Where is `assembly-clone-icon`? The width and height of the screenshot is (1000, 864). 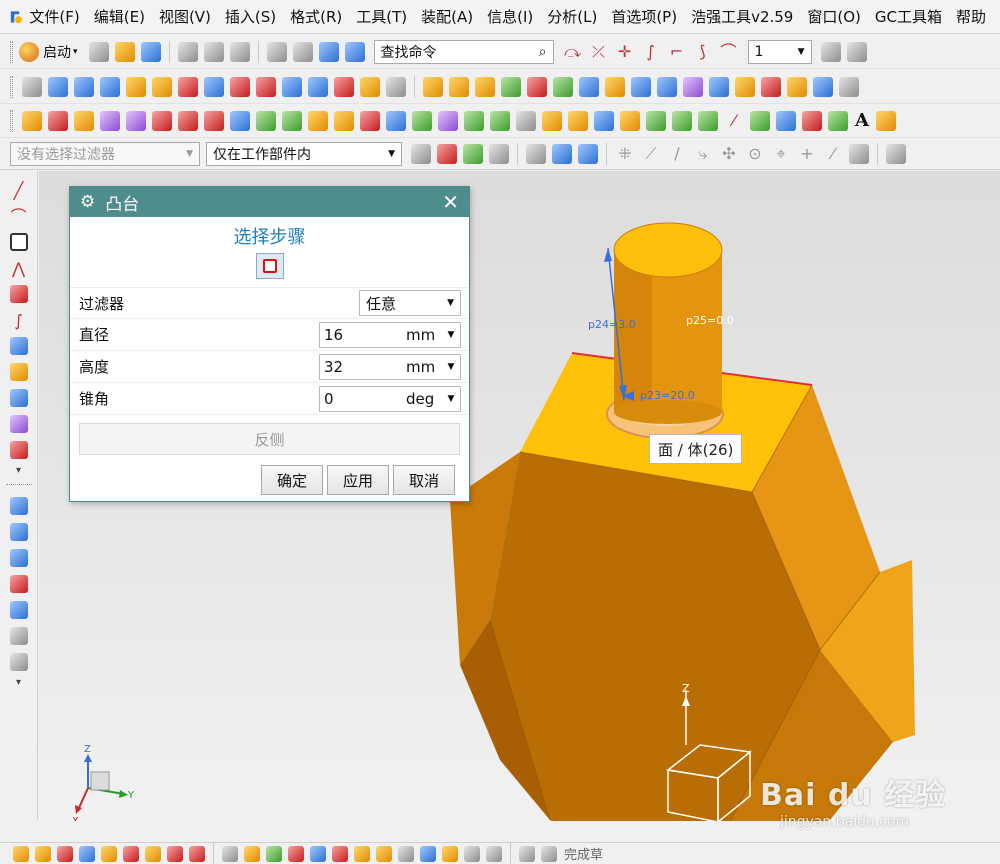 assembly-clone-icon is located at coordinates (472, 853).